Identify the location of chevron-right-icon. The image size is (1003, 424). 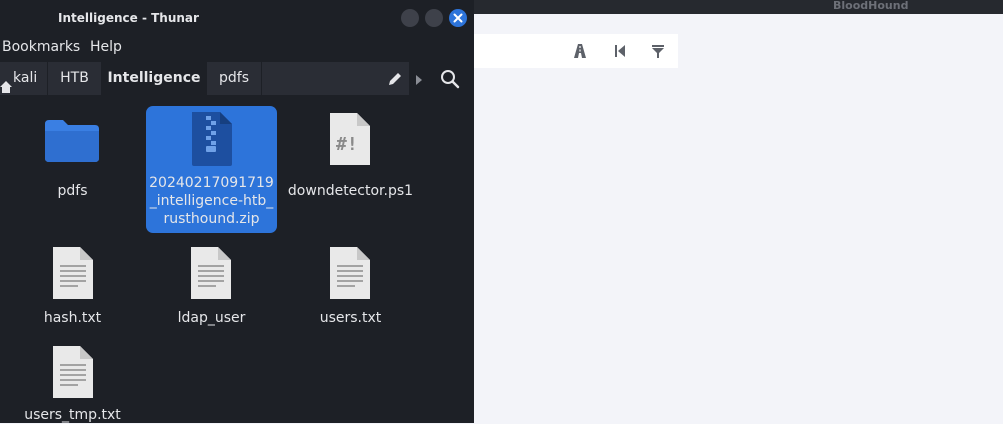
(419, 81).